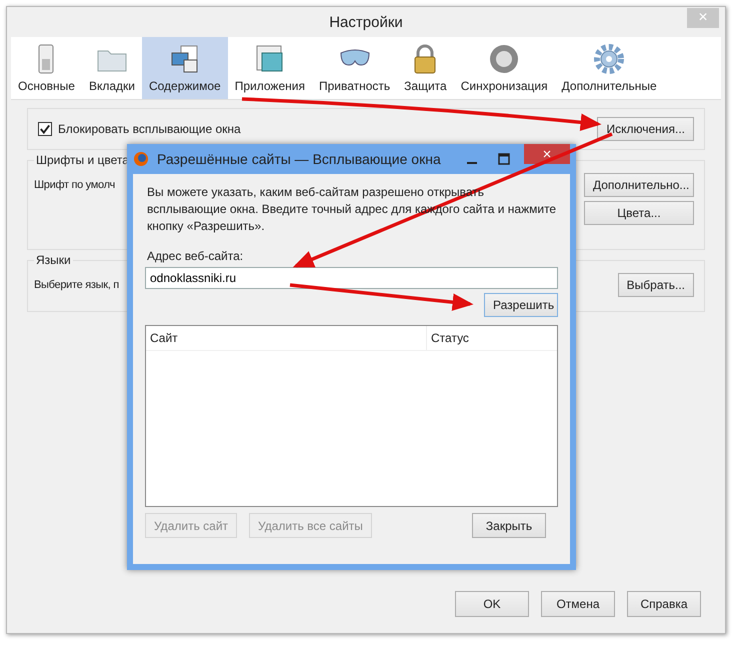 The height and width of the screenshot is (645, 734). I want to click on dialog-button: OK, so click(492, 604).